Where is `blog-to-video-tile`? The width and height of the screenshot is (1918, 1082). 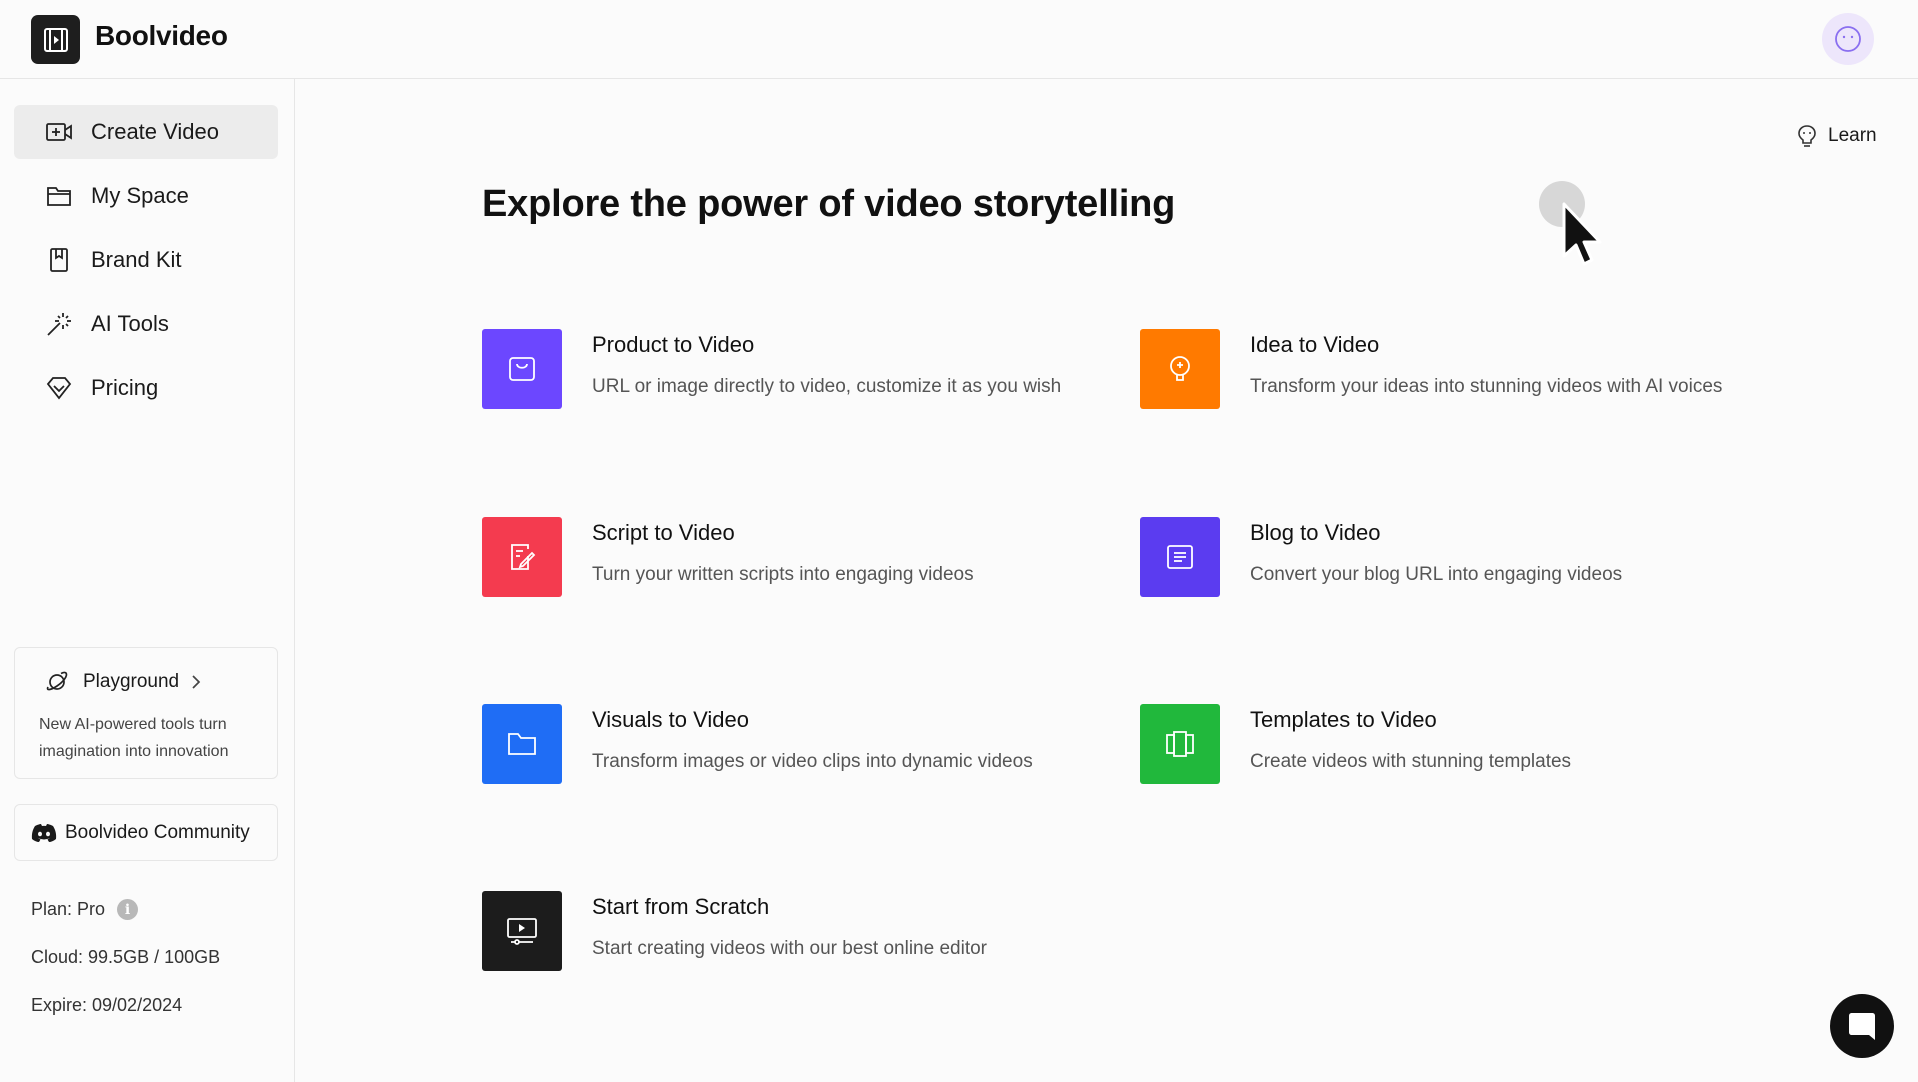
blog-to-video-tile is located at coordinates (1180, 557).